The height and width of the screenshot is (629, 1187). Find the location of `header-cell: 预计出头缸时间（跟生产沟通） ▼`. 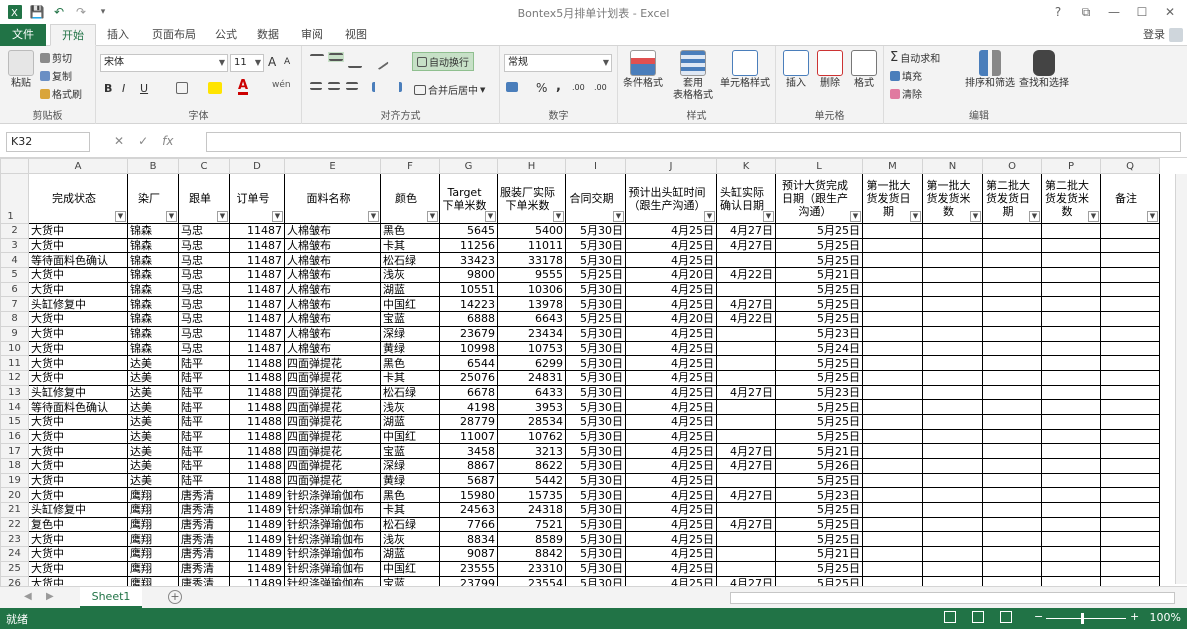

header-cell: 预计出头缸时间（跟生产沟通） ▼ is located at coordinates (671, 198).